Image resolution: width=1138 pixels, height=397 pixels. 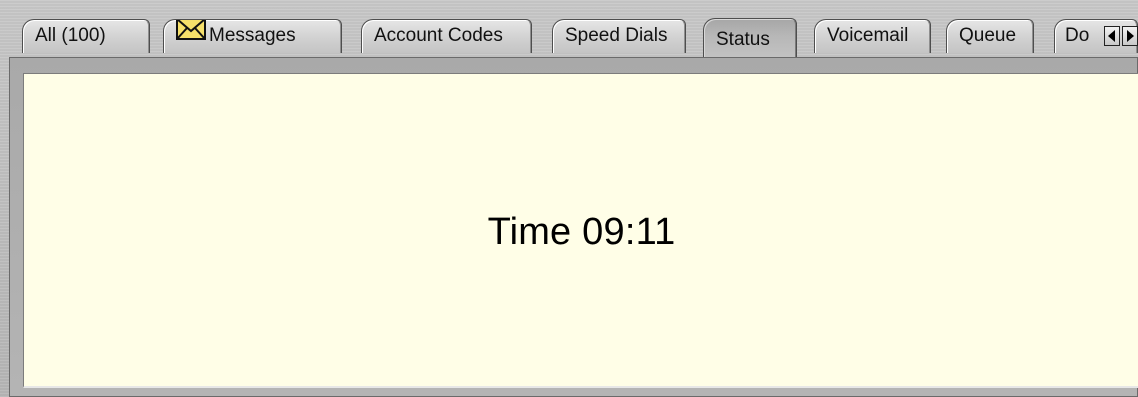 I want to click on tab-scroll-left-button, so click(x=1112, y=36).